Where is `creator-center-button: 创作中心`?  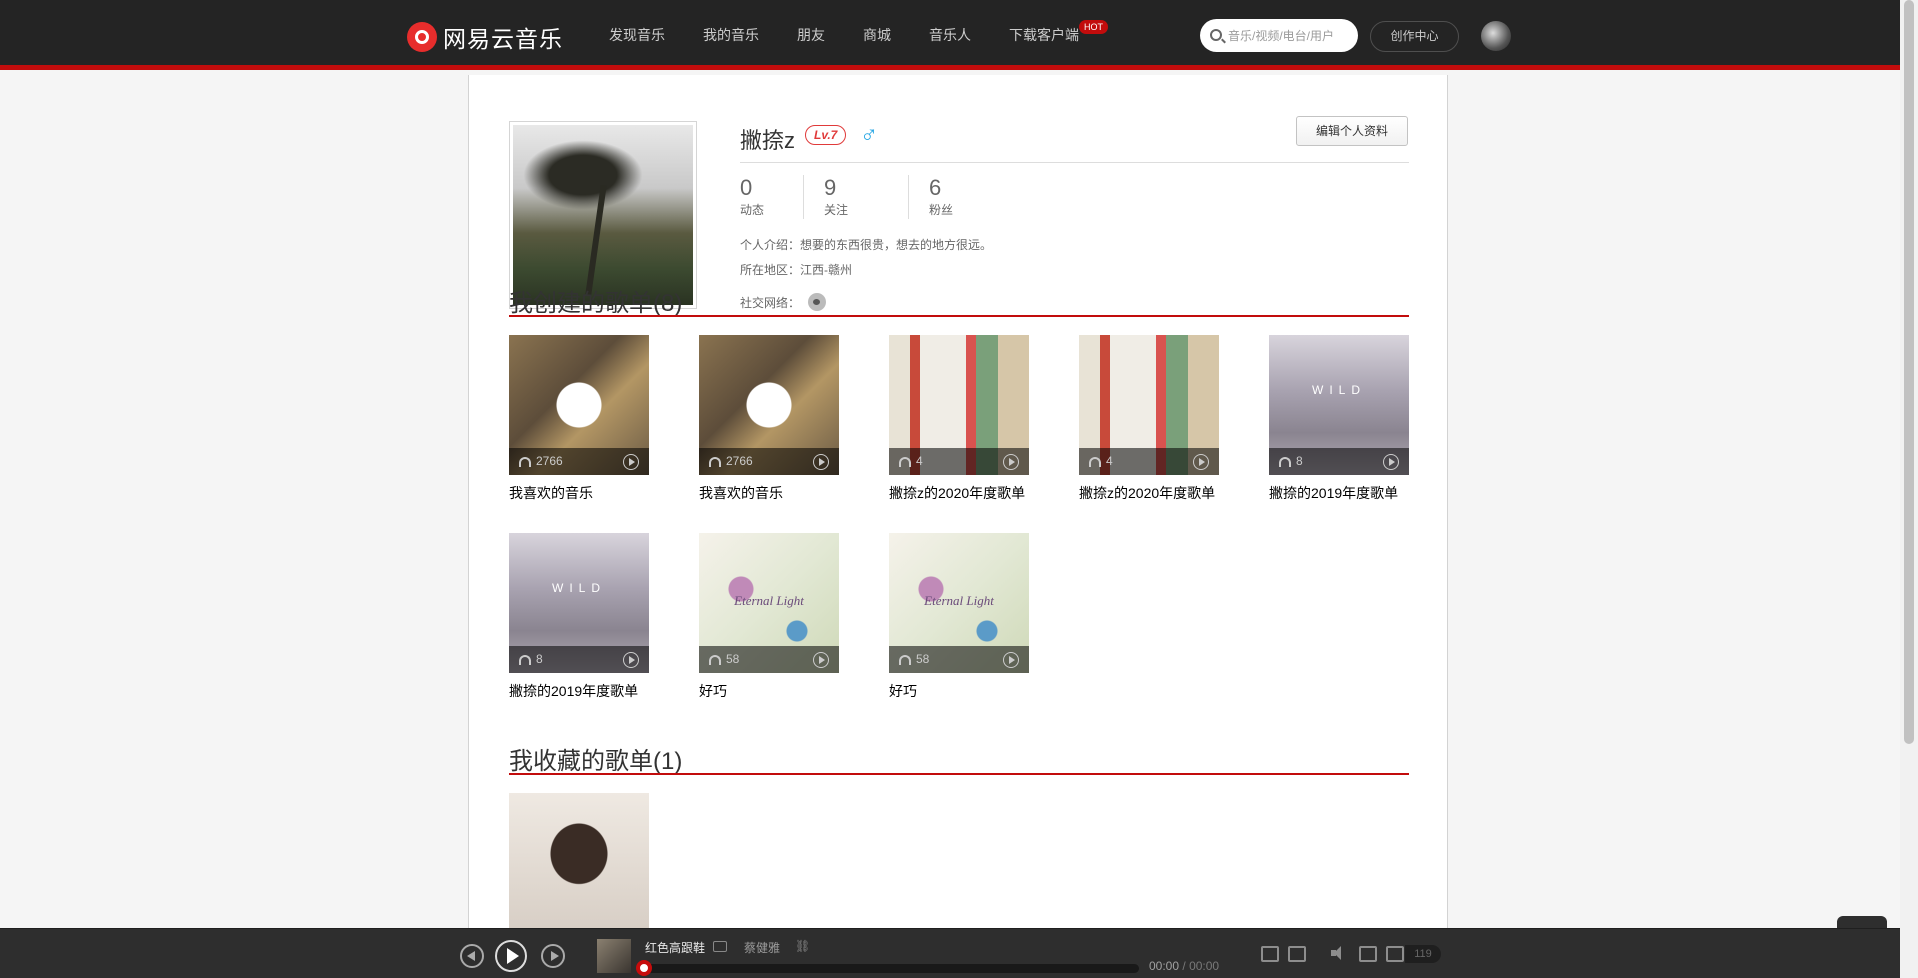
creator-center-button: 创作中心 is located at coordinates (1414, 36).